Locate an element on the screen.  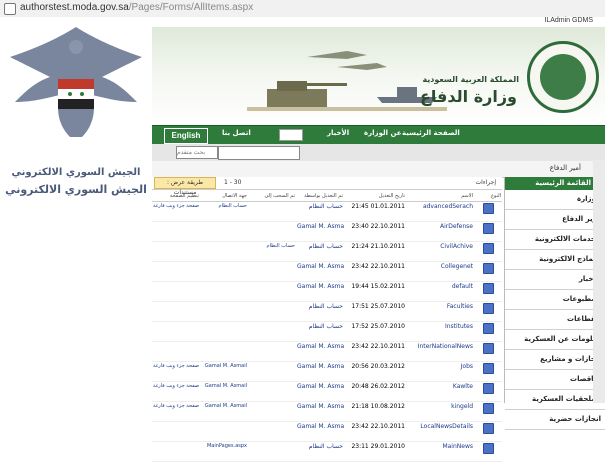
nav-home: الصفحة الرئيسية is located at coordinates (431, 133).